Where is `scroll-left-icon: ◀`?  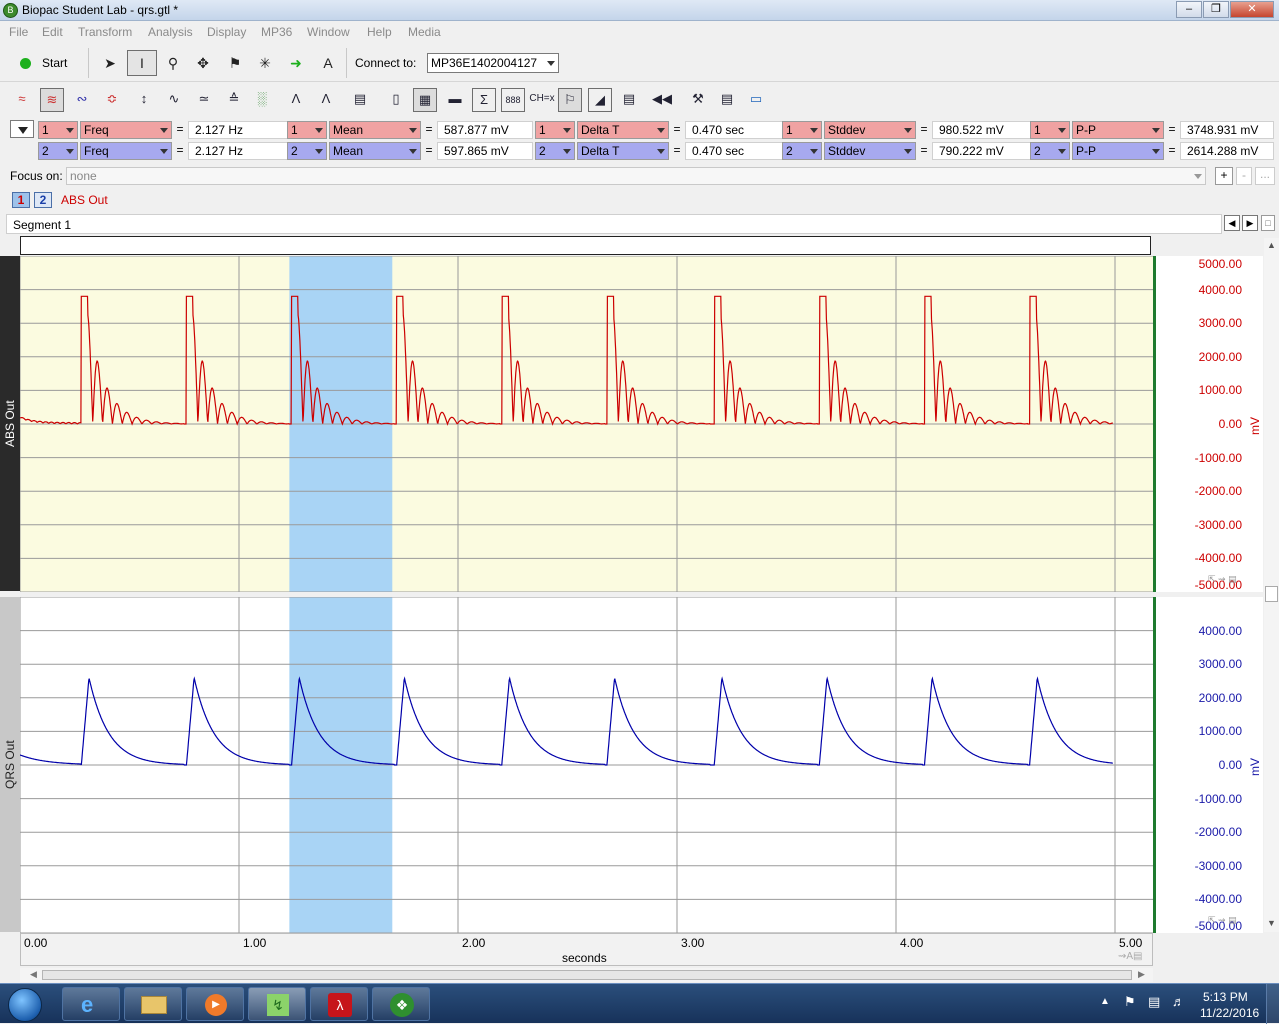
scroll-left-icon: ◀ is located at coordinates (33, 974).